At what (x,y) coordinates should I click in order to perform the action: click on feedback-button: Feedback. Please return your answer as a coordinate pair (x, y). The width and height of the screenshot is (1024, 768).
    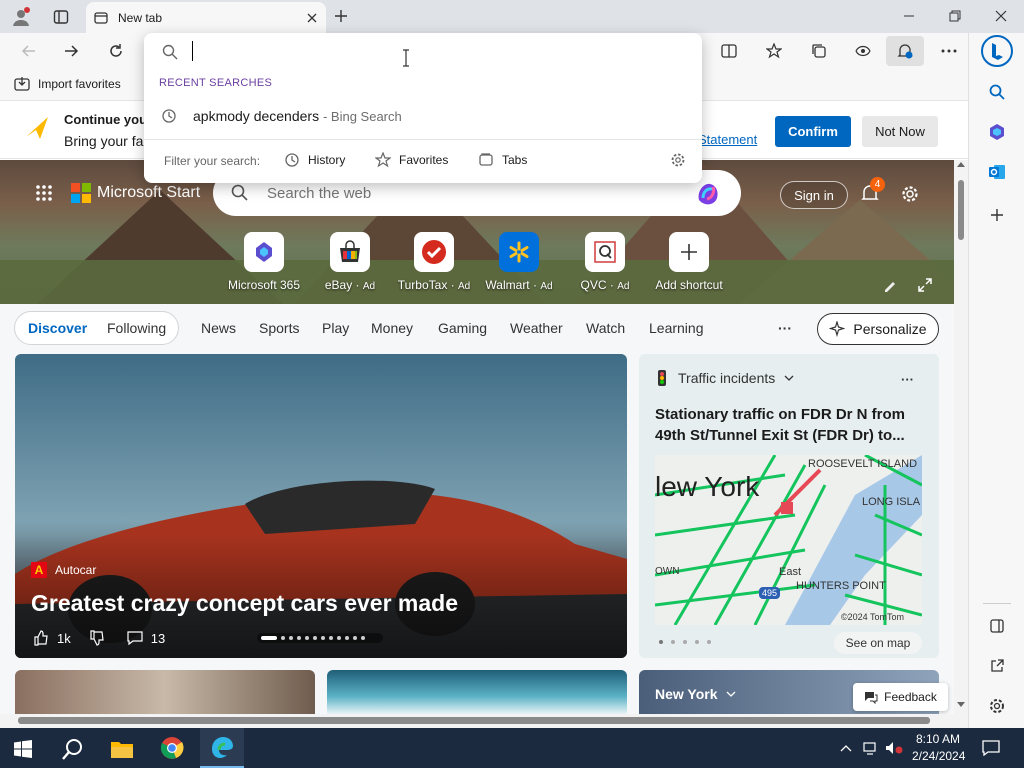
    Looking at the image, I should click on (900, 697).